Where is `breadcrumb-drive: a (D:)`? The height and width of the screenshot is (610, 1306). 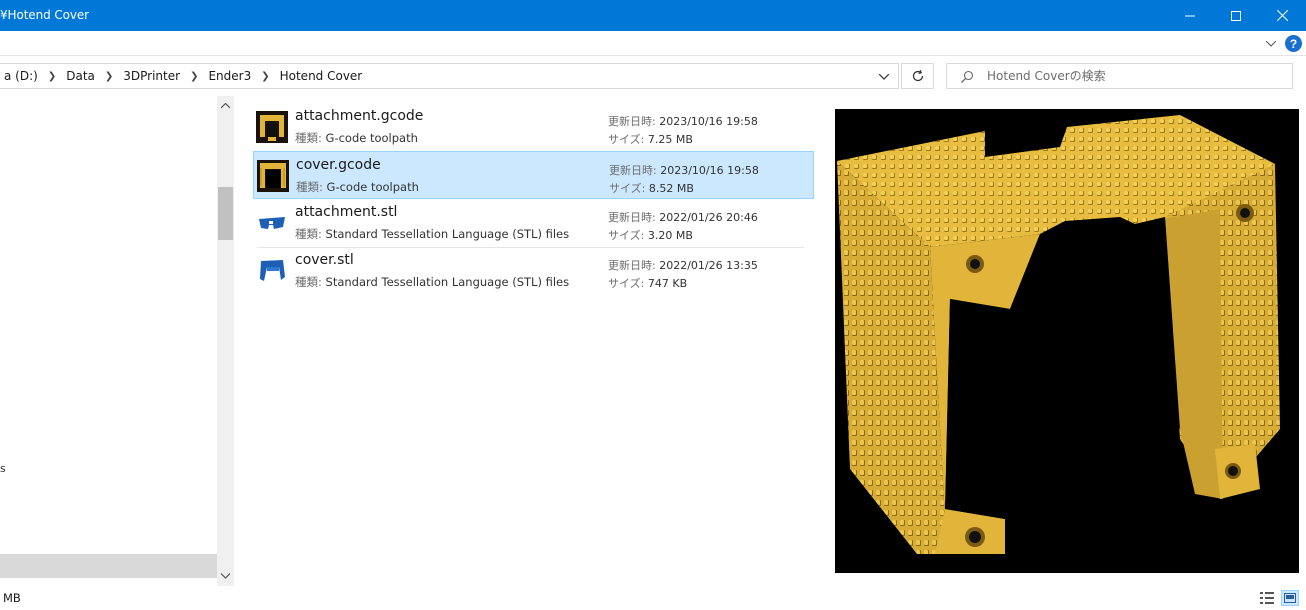
breadcrumb-drive: a (D:) is located at coordinates (21, 76).